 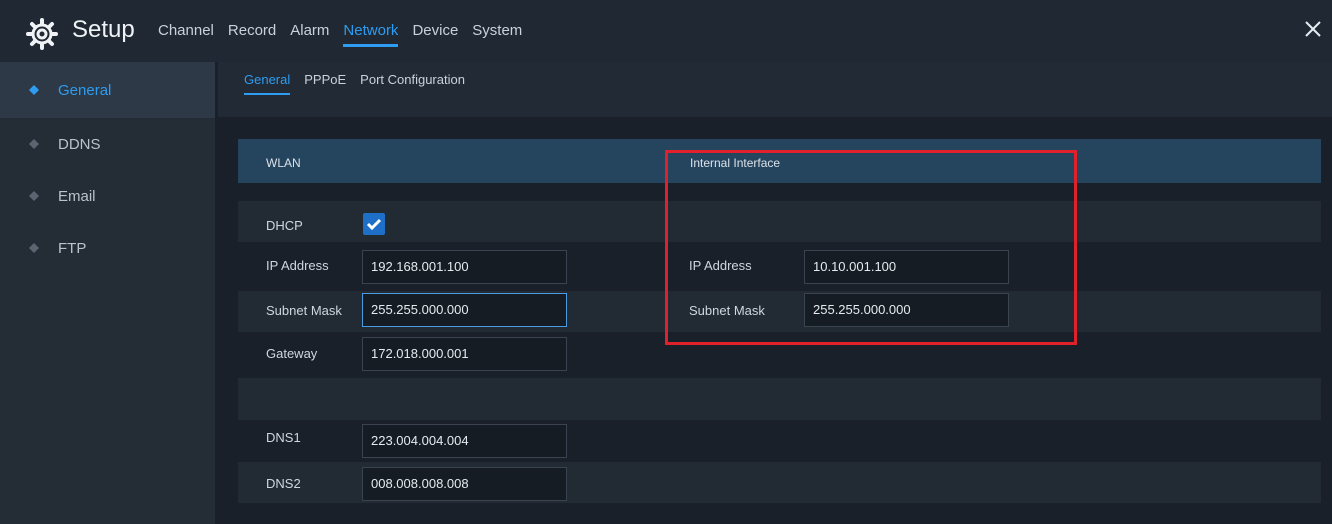 I want to click on tab-port-configuration: Port Configuration, so click(x=412, y=83).